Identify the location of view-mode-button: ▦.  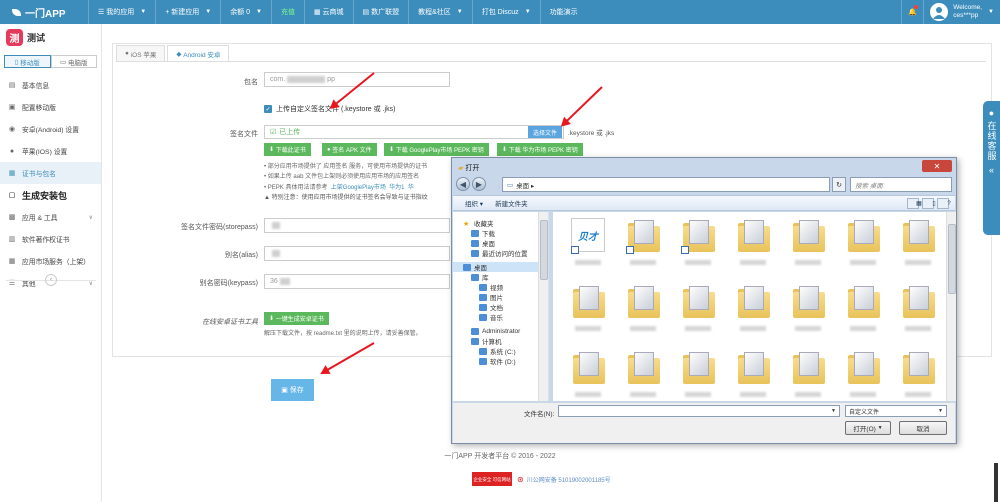
(914, 203).